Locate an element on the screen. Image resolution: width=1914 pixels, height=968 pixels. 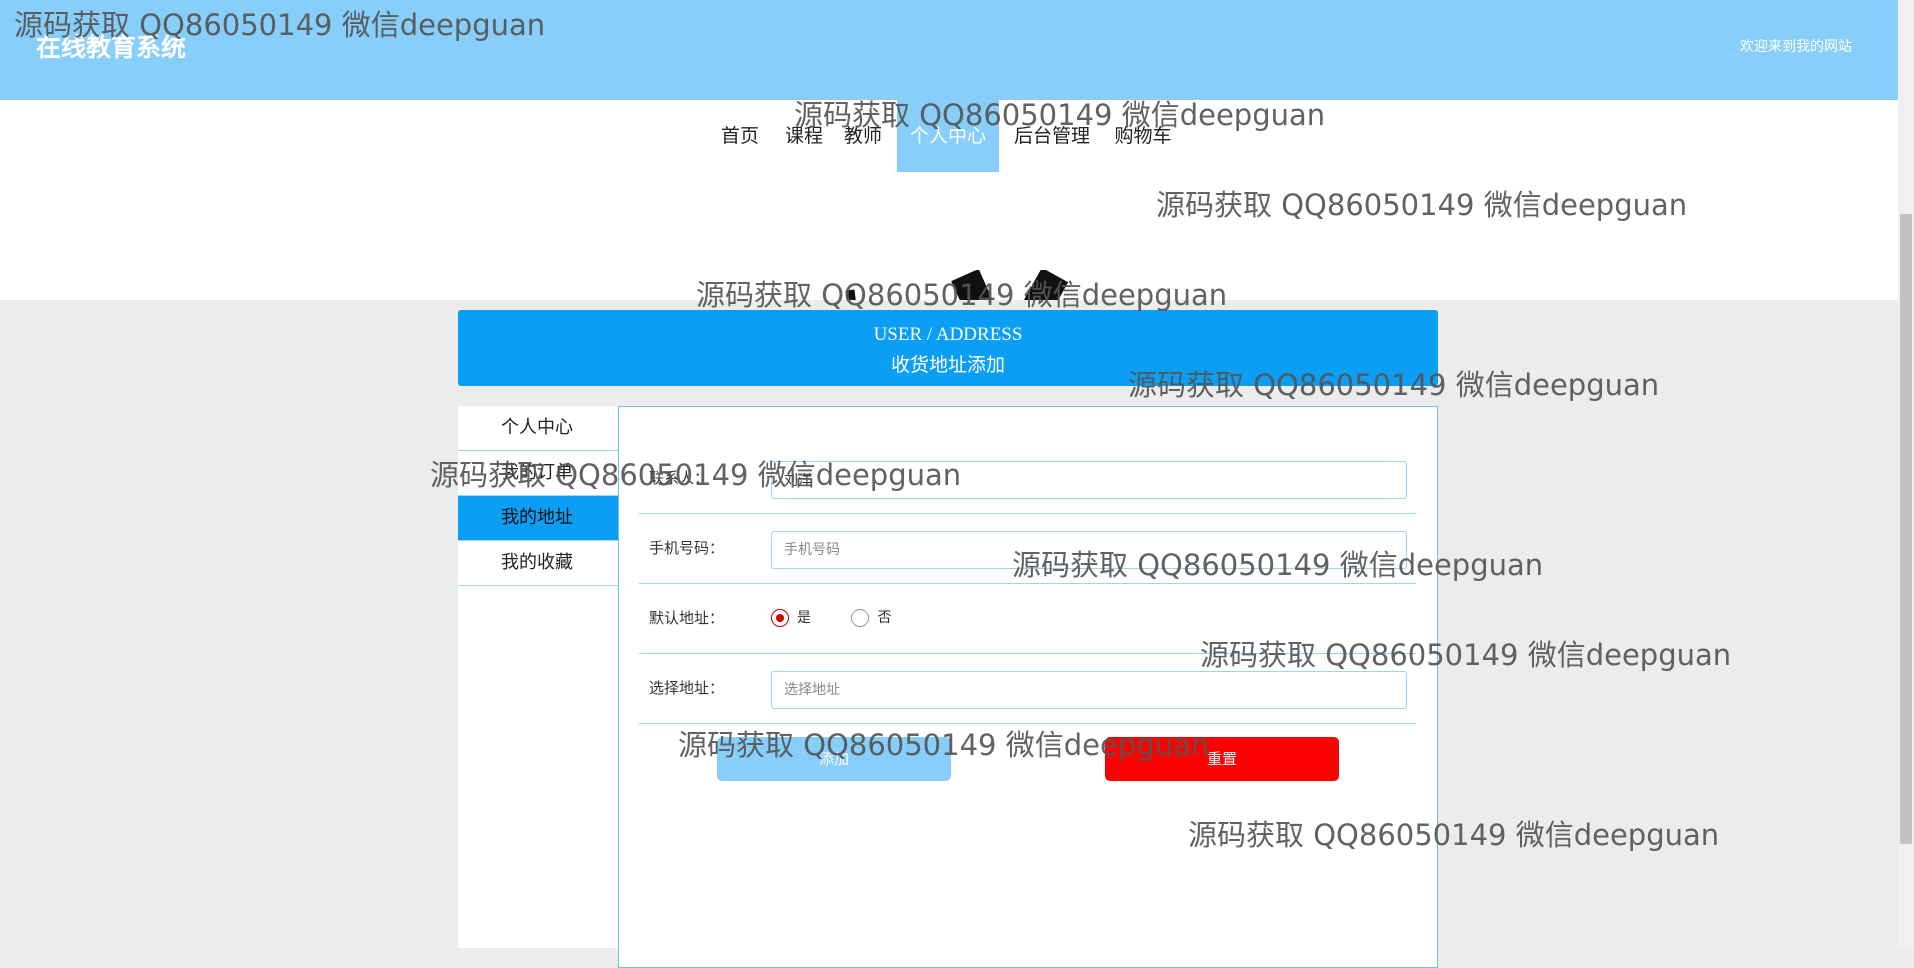
nav-home: 首页 is located at coordinates (740, 136).